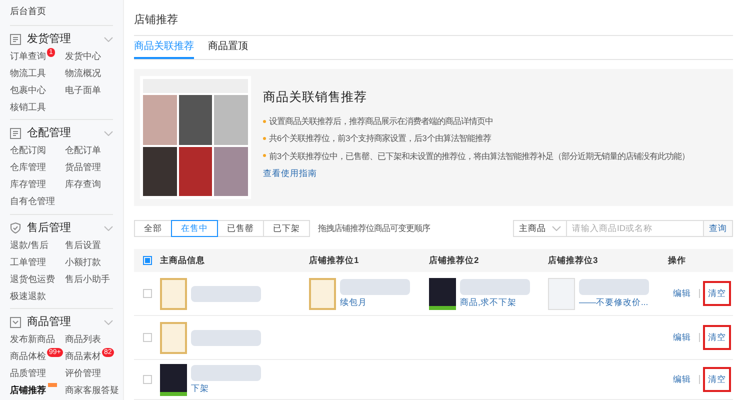 The image size is (743, 400). Describe the element at coordinates (286, 228) in the screenshot. I see `filter-tab: 已下架` at that location.